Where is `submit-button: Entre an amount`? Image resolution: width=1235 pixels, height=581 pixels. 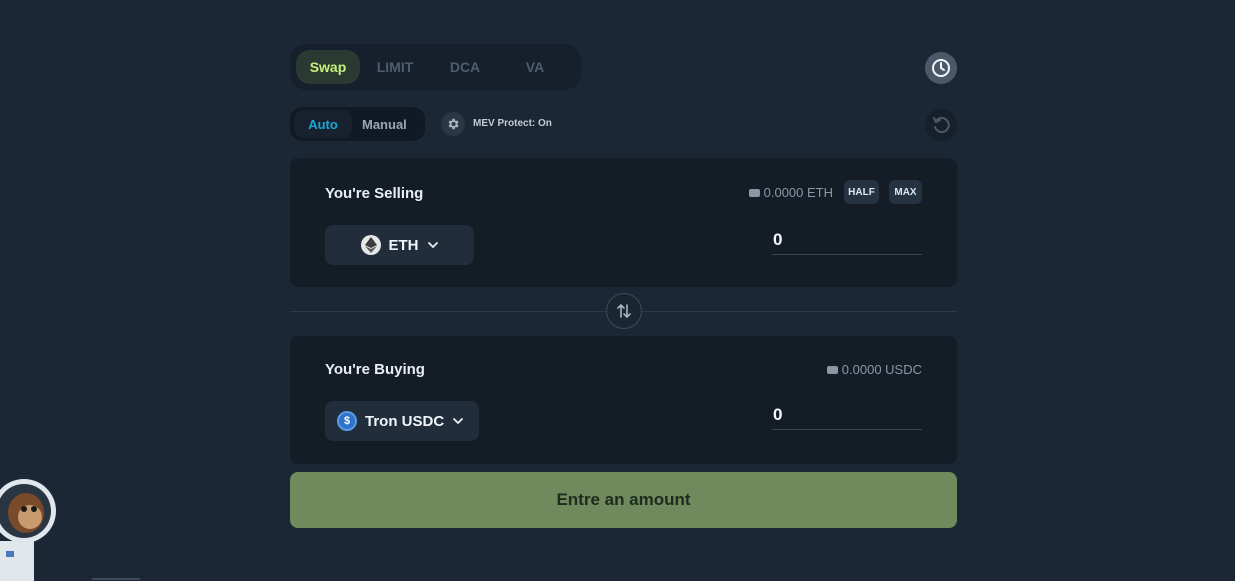 submit-button: Entre an amount is located at coordinates (623, 500).